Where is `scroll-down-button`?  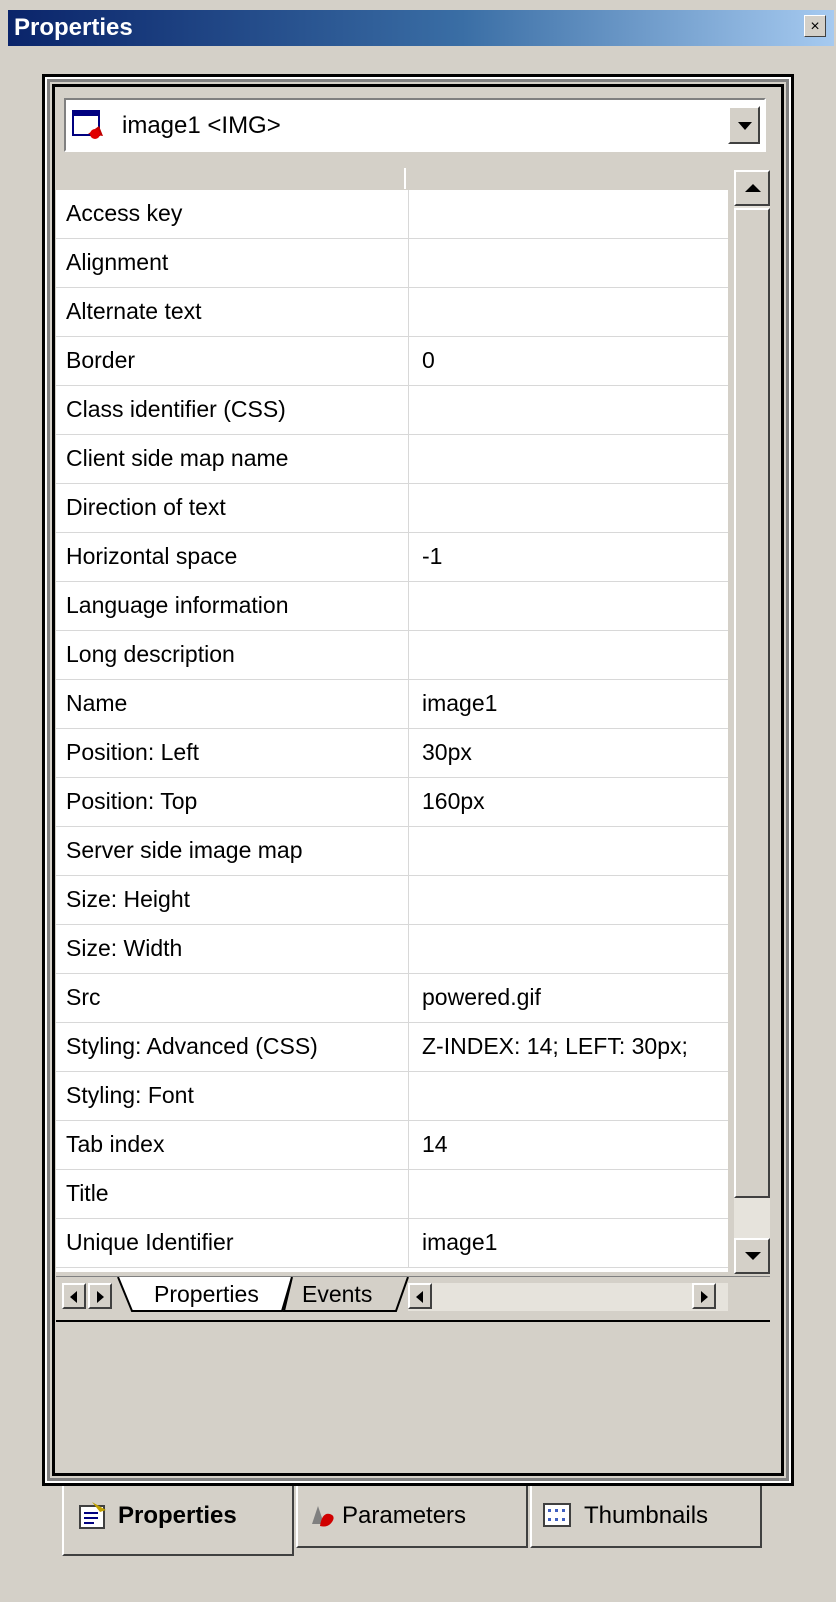
scroll-down-button is located at coordinates (752, 1256).